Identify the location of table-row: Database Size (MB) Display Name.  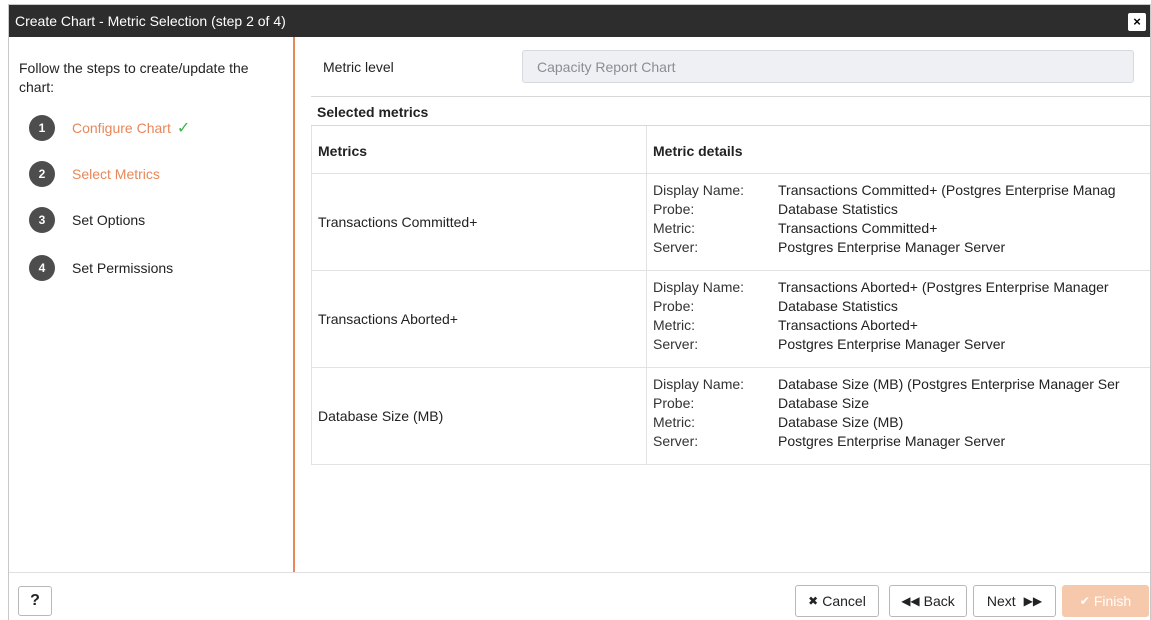
(731, 416).